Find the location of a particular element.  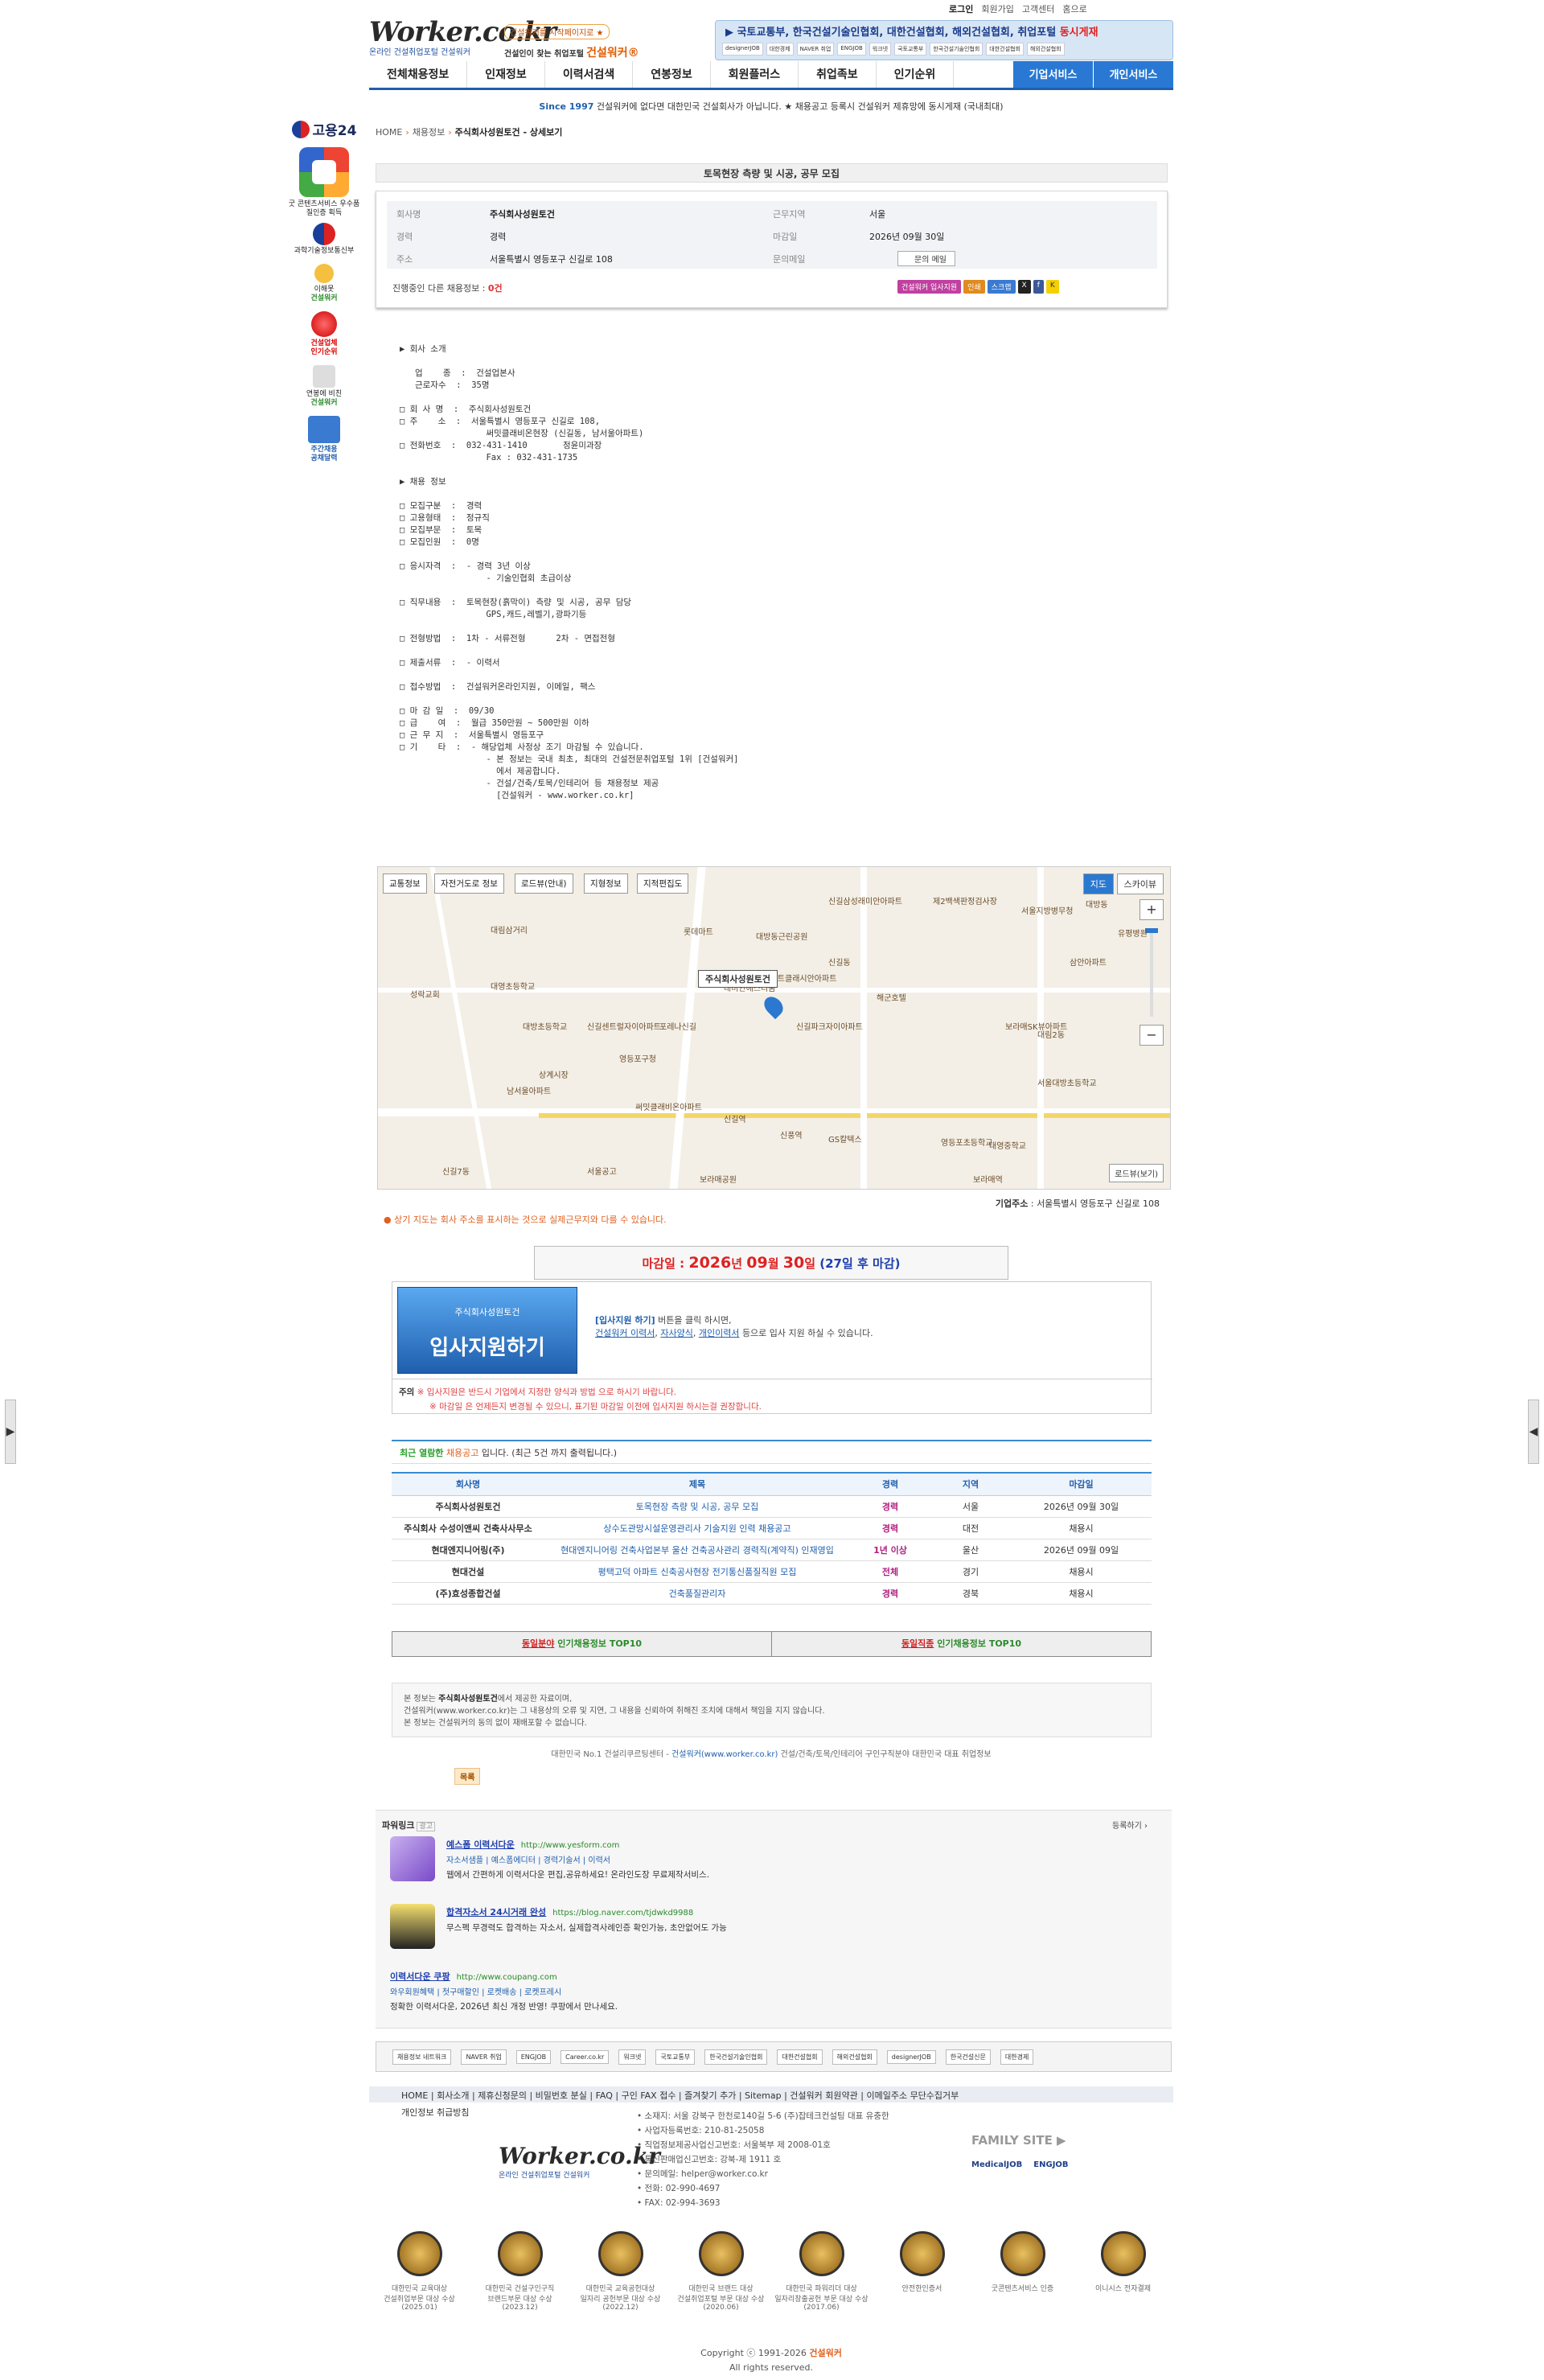

nav-job-tips: 취업족보 is located at coordinates (838, 75).